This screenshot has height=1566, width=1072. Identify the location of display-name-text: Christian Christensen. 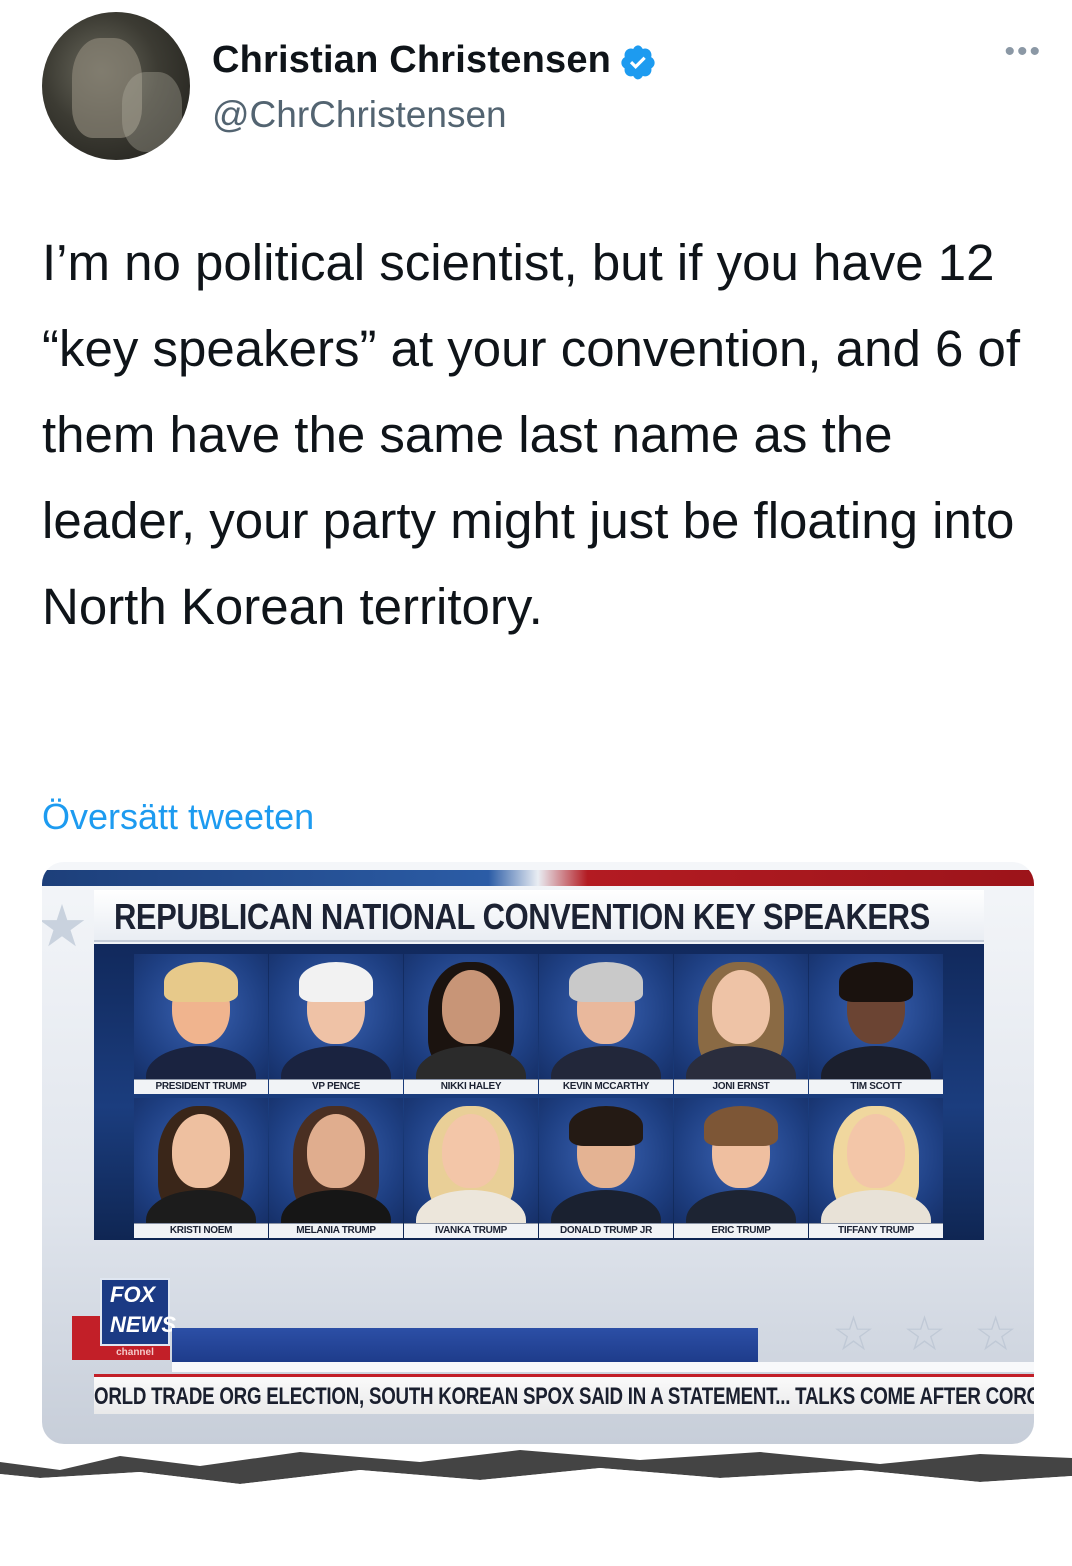
(411, 60).